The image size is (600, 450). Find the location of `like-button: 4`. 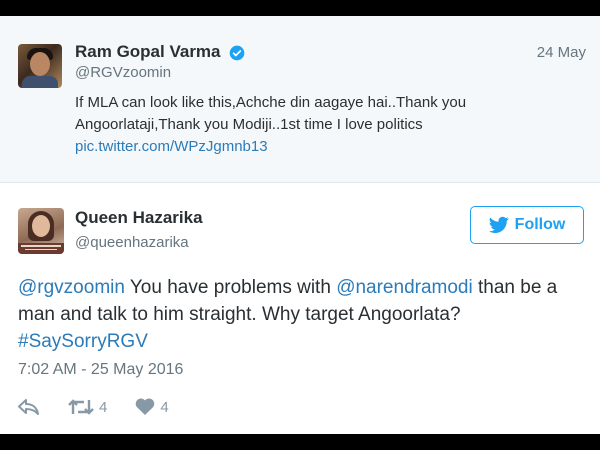

like-button: 4 is located at coordinates (152, 407).